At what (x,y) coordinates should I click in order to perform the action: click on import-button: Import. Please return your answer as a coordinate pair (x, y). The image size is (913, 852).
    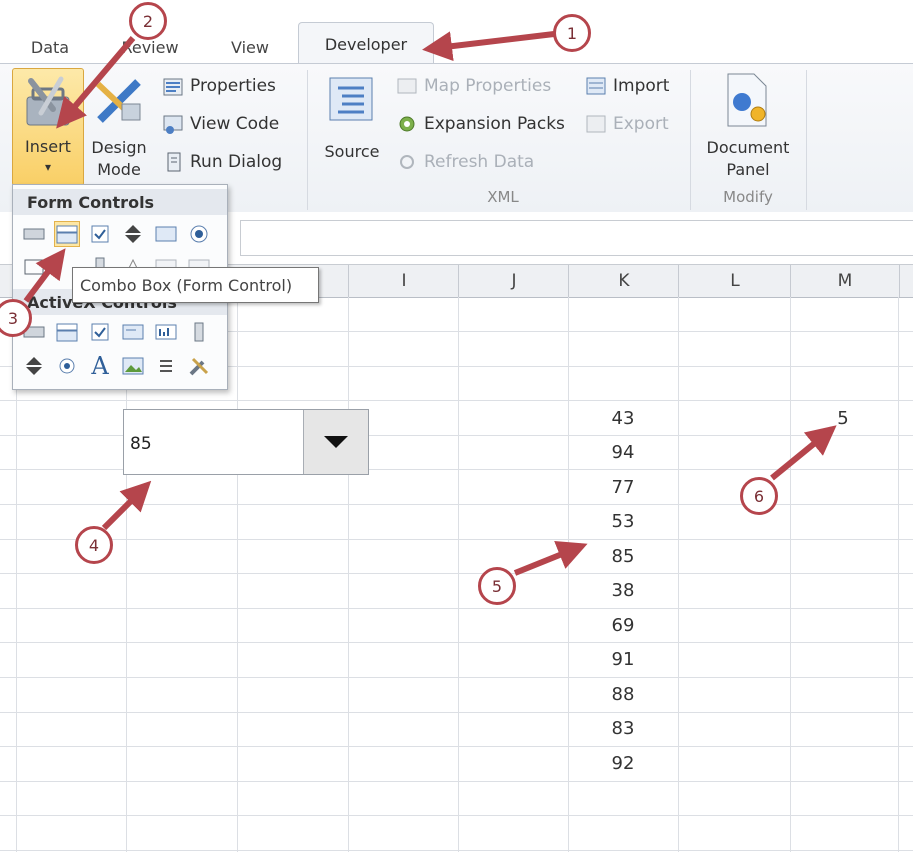
    Looking at the image, I should click on (627, 86).